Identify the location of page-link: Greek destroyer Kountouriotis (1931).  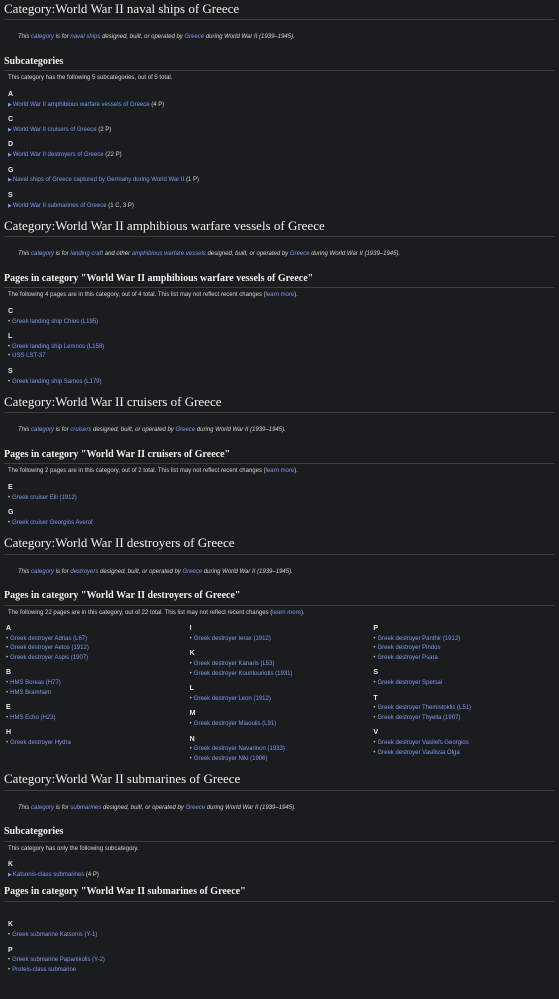
(243, 674).